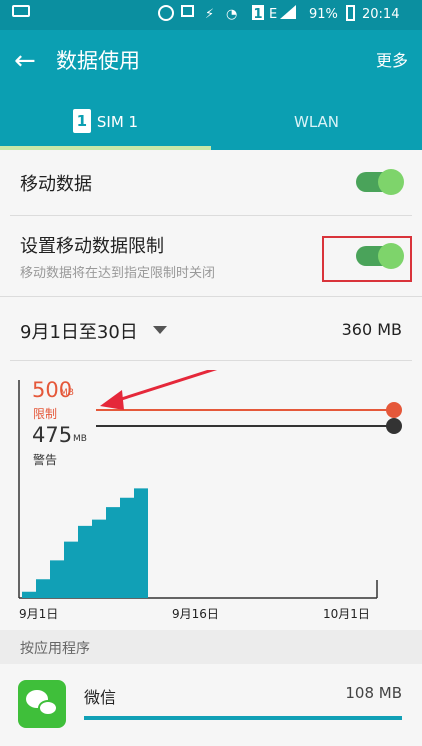 Image resolution: width=422 pixels, height=746 pixels. What do you see at coordinates (79, 331) in the screenshot?
I see `billing-period-selector: 9月1日至30日` at bounding box center [79, 331].